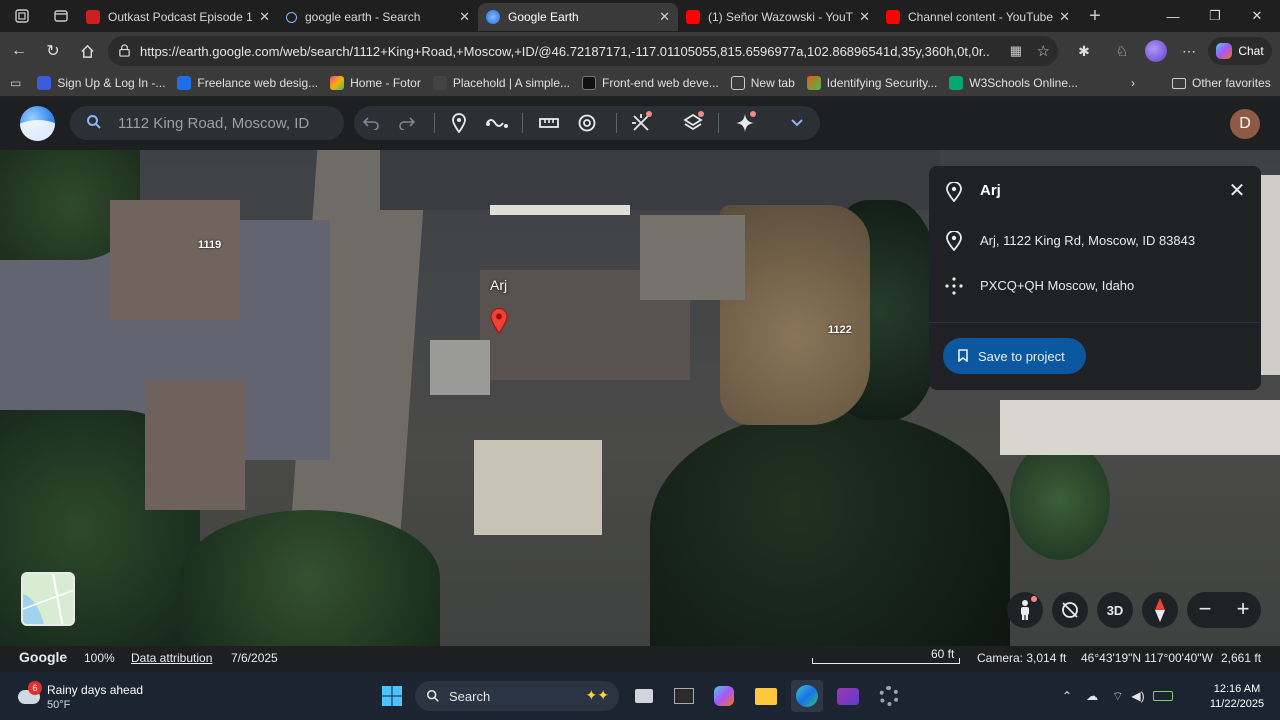 Image resolution: width=1280 pixels, height=720 pixels. I want to click on coordinates: 46°43'19"N 117°00'40"W, so click(1147, 658).